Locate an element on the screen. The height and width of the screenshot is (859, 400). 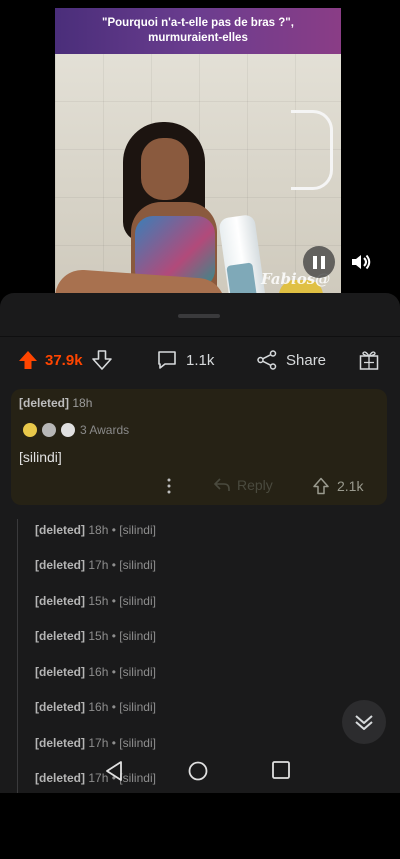
nav-home-icon is located at coordinates (198, 771).